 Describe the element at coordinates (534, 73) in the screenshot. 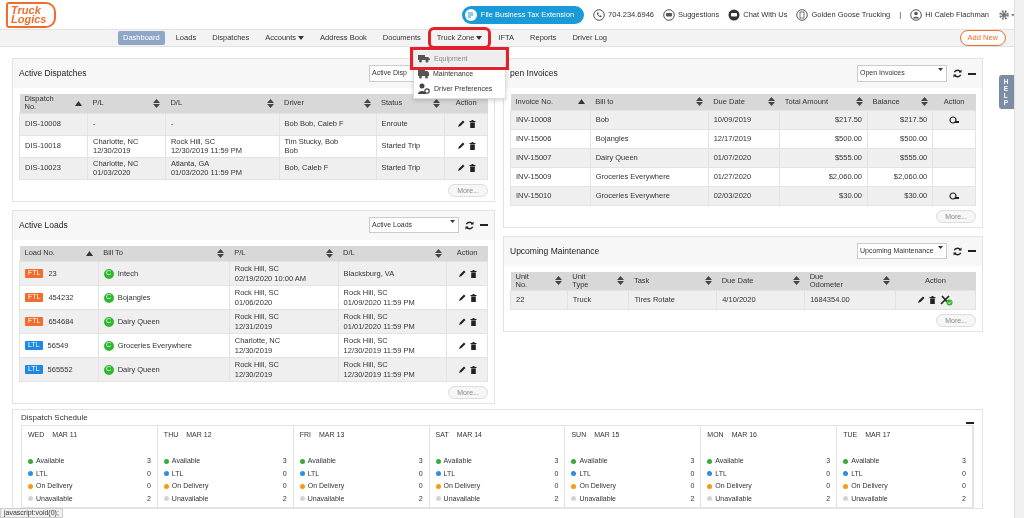

I see `panel-title: pen Invoices` at that location.